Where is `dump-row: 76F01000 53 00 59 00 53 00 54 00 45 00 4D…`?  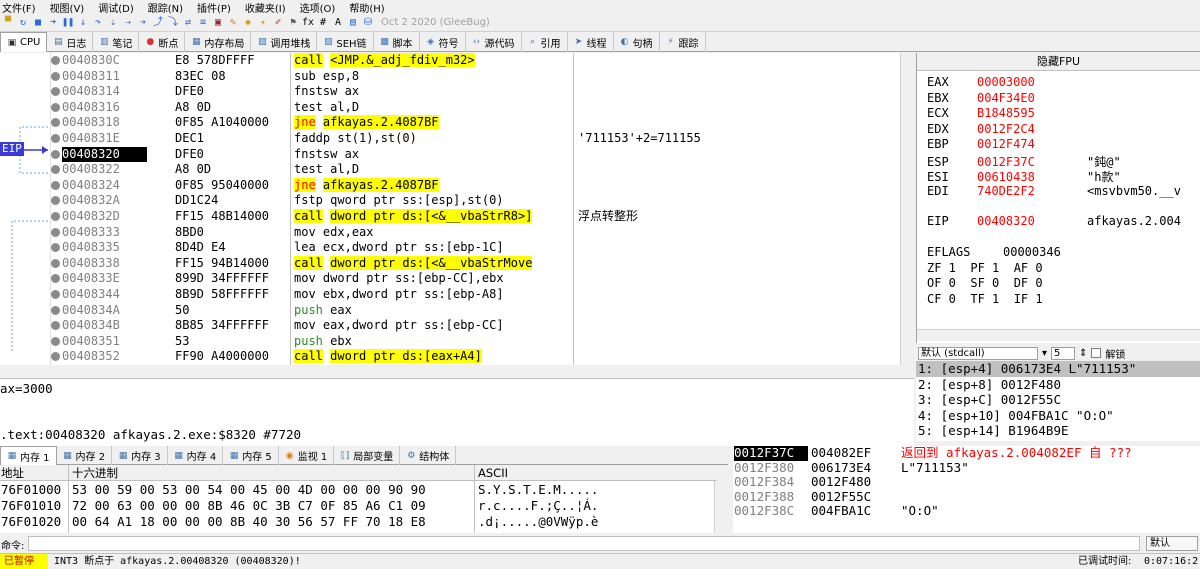 dump-row: 76F01000 53 00 59 00 53 00 54 00 45 00 4D… is located at coordinates (357, 490).